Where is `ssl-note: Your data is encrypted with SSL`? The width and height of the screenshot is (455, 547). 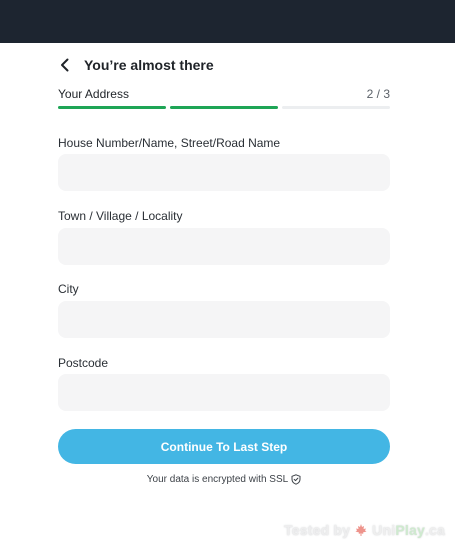
ssl-note: Your data is encrypted with SSL is located at coordinates (224, 479).